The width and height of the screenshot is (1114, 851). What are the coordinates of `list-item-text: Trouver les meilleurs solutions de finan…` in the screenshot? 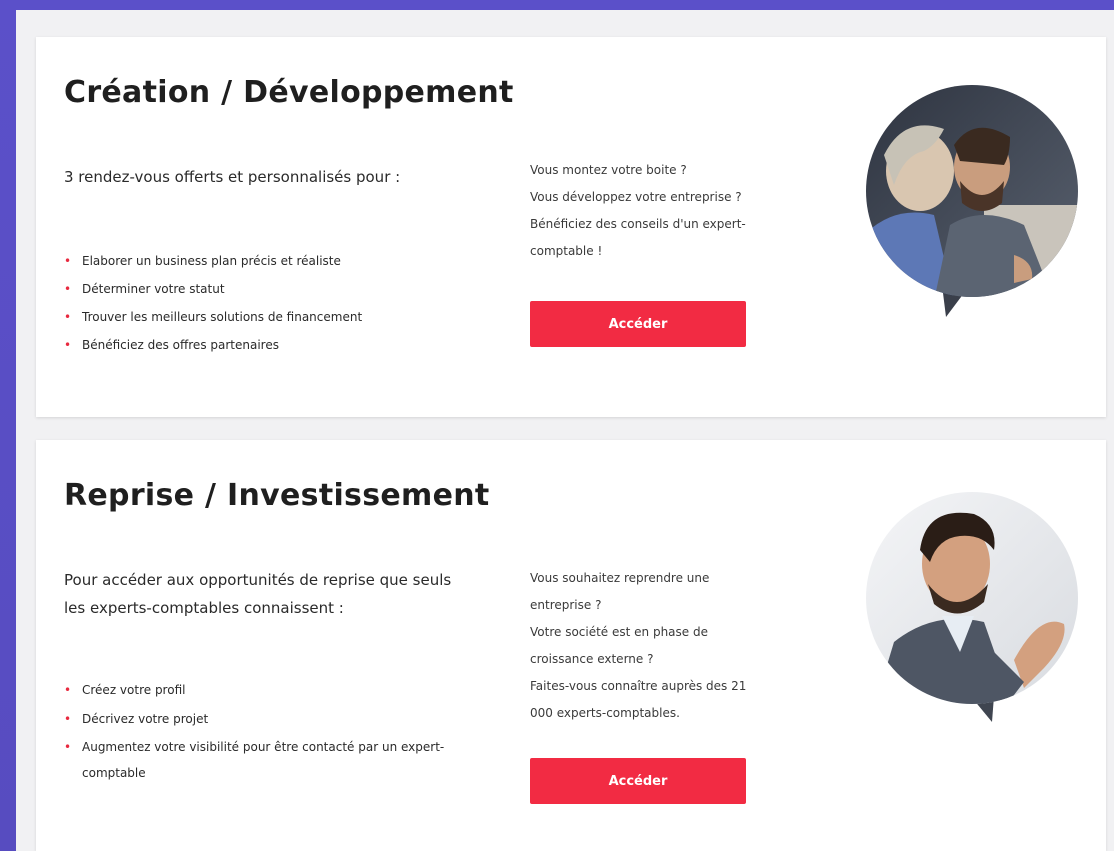 It's located at (222, 317).